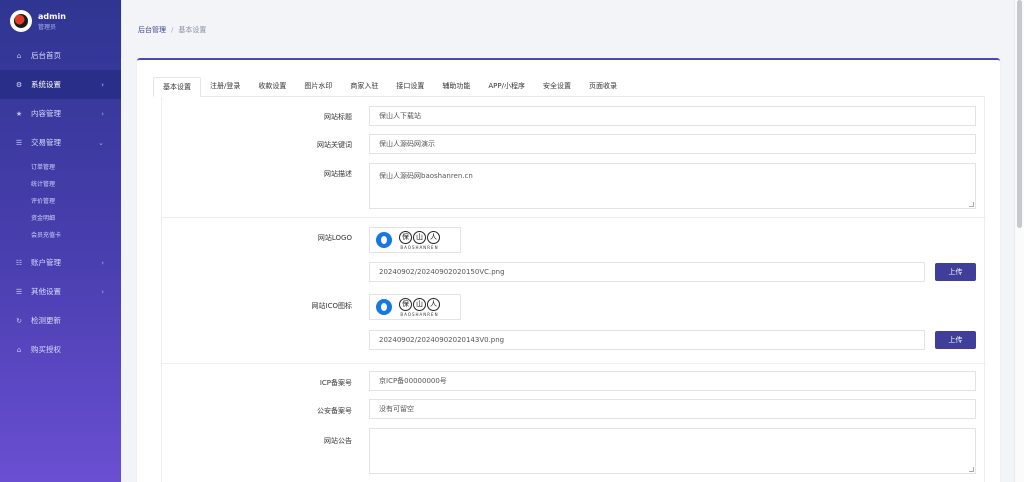 The height and width of the screenshot is (482, 1024). What do you see at coordinates (1019, 114) in the screenshot?
I see `scrollbar-thumb` at bounding box center [1019, 114].